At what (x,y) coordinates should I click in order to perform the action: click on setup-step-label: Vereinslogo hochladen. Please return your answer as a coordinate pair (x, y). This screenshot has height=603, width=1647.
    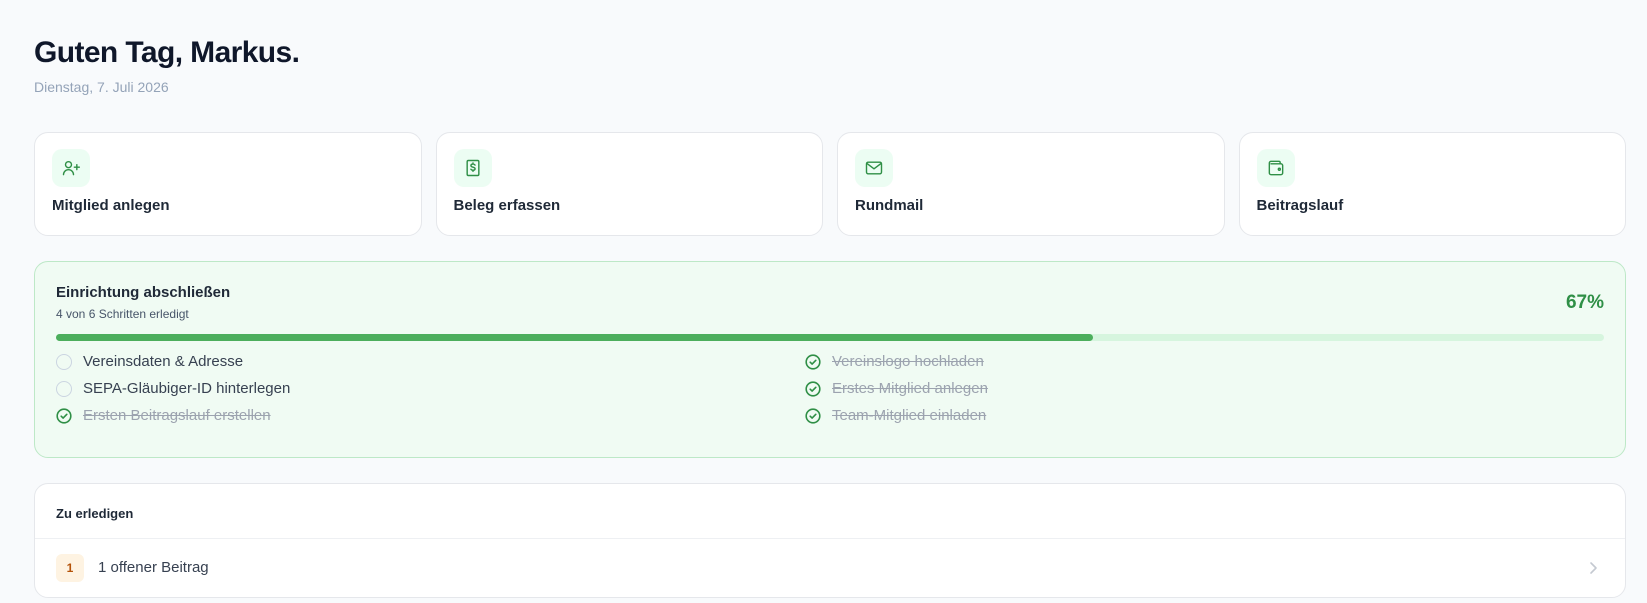
    Looking at the image, I should click on (908, 361).